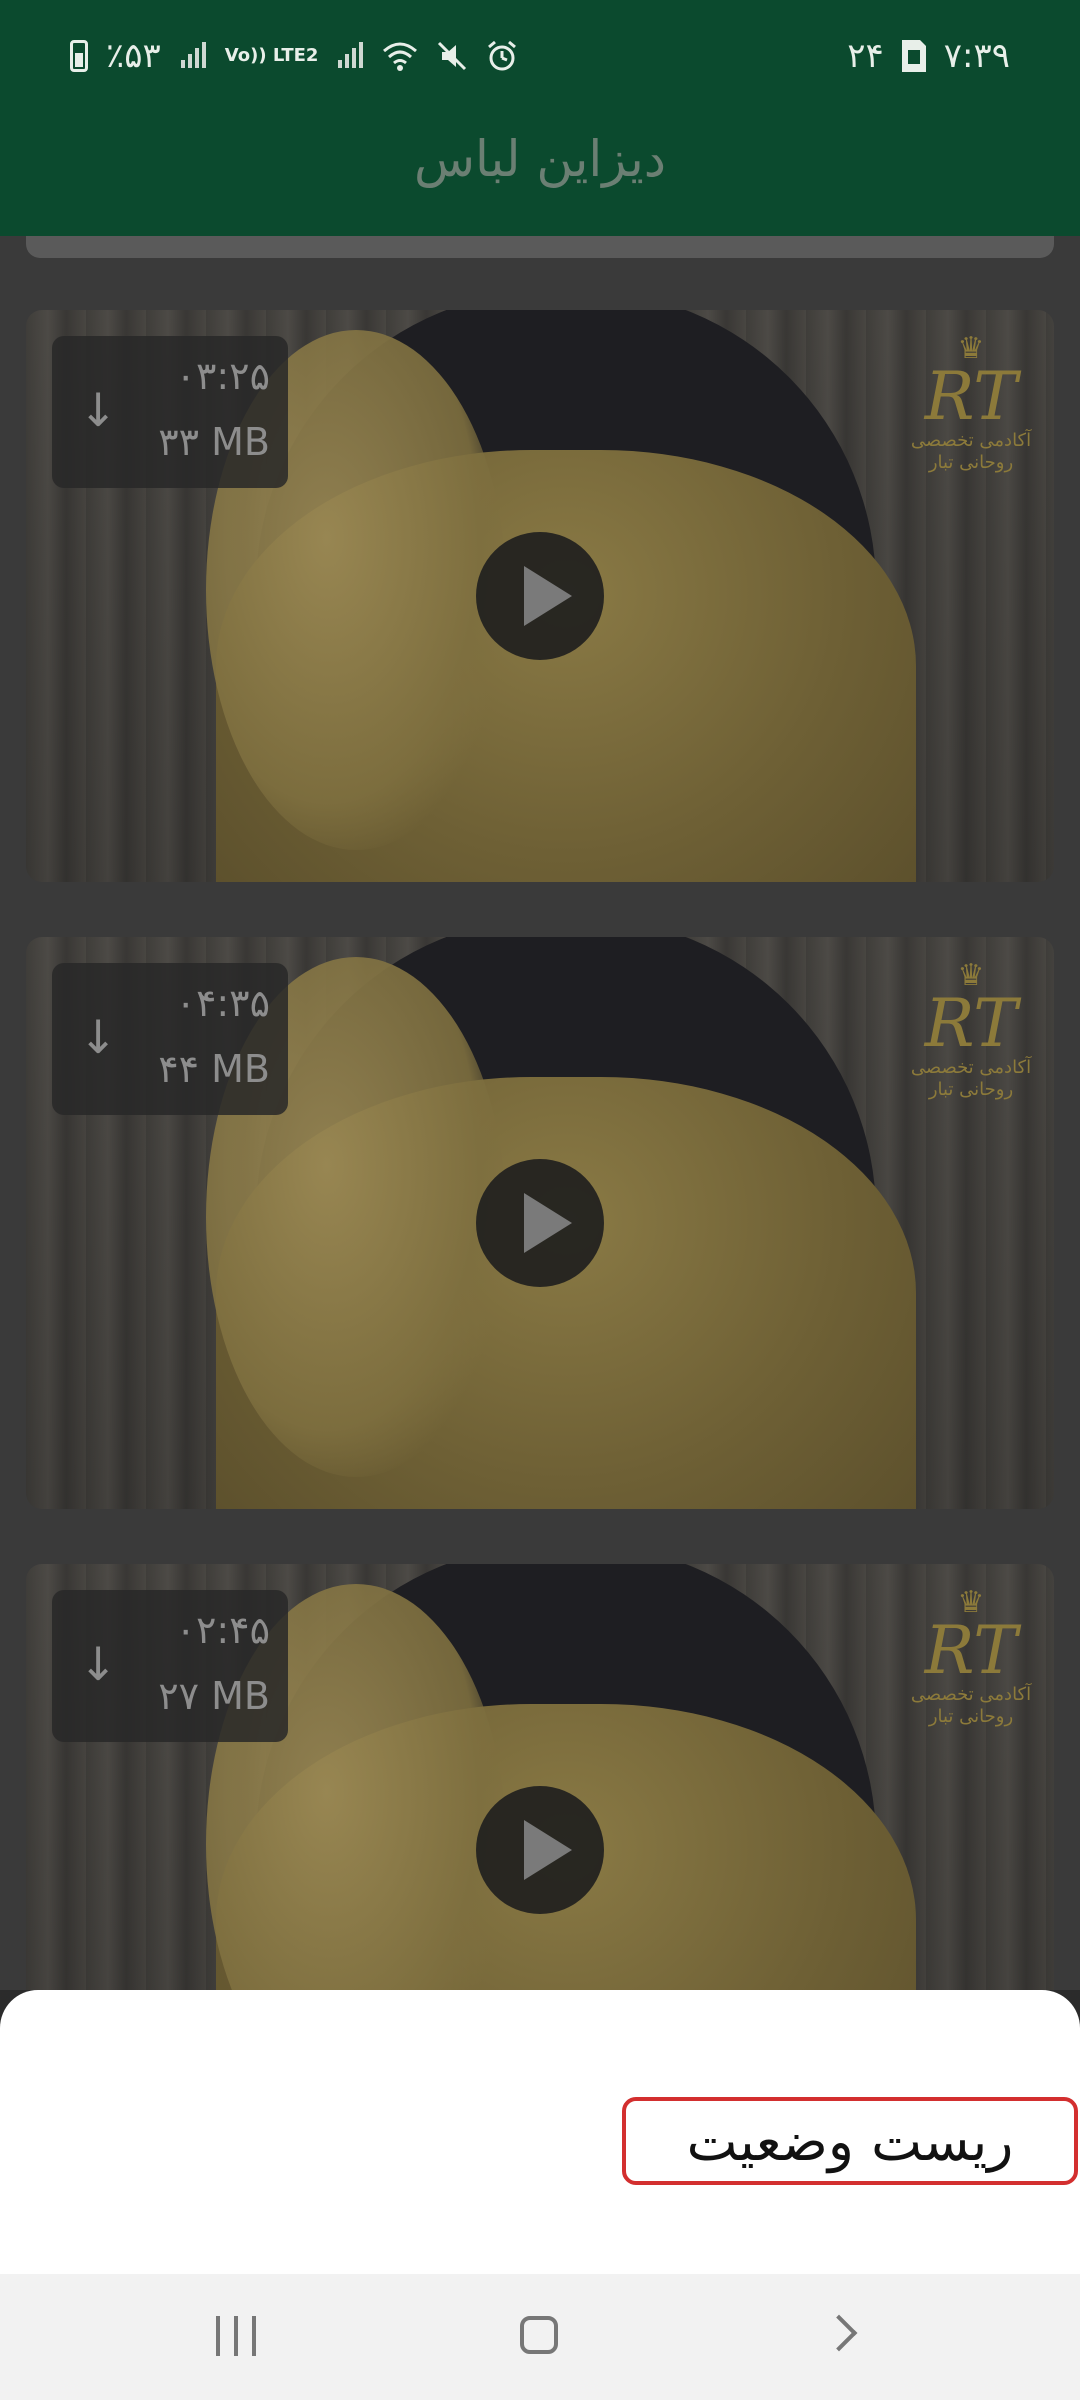  I want to click on reset-status-button: ریست وضعیت, so click(850, 2141).